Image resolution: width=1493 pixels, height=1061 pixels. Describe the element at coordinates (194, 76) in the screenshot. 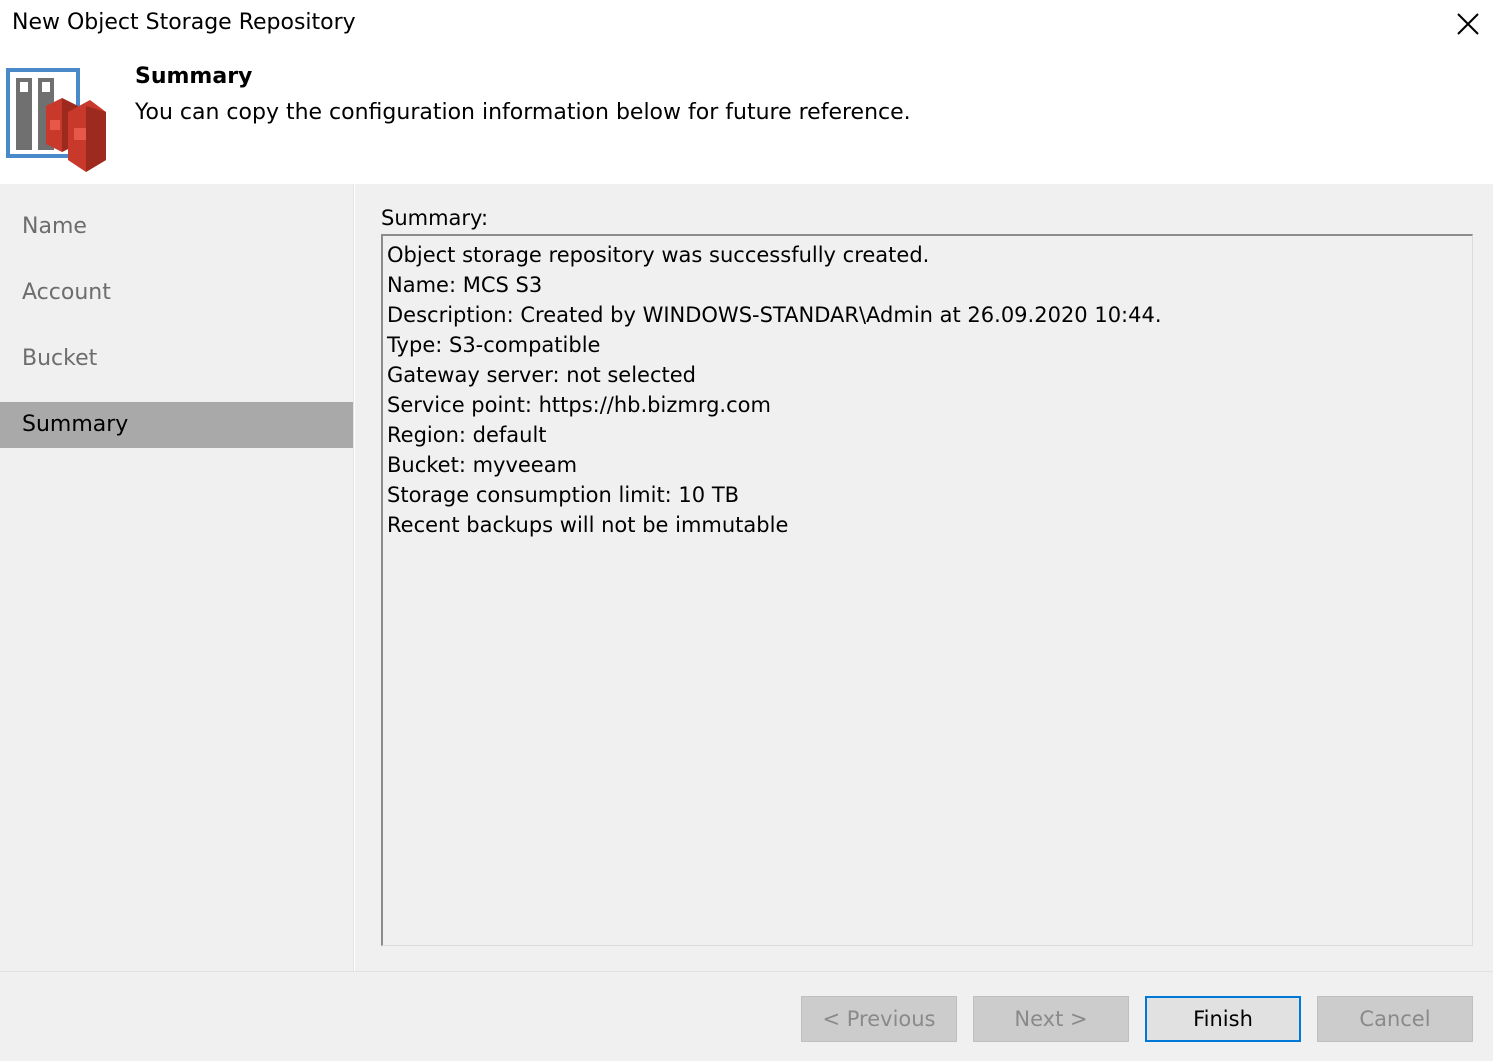

I see `header-title: Summary` at that location.